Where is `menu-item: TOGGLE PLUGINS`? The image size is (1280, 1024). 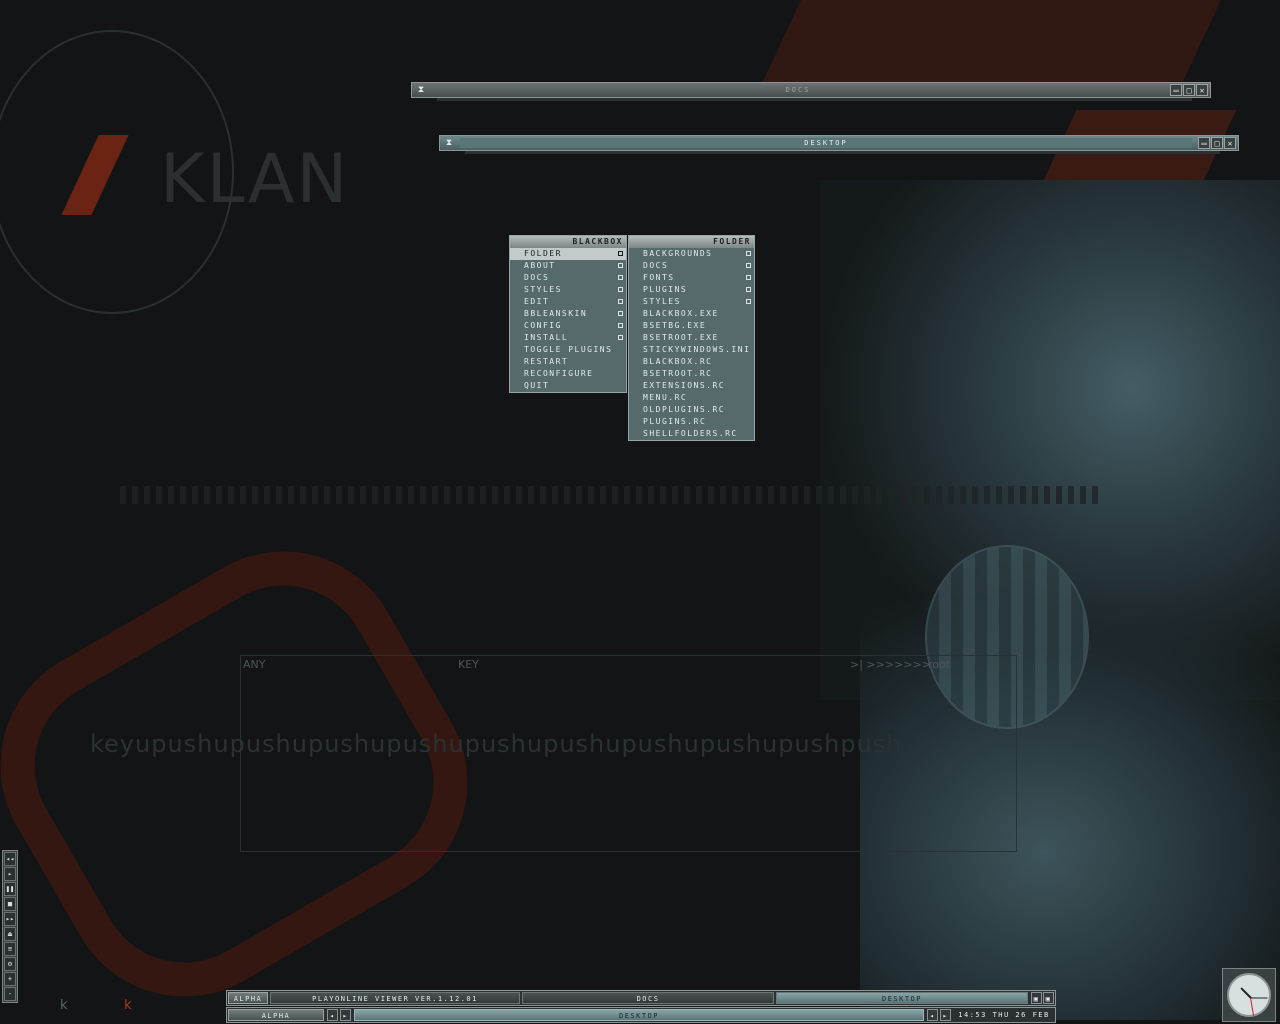 menu-item: TOGGLE PLUGINS is located at coordinates (568, 350).